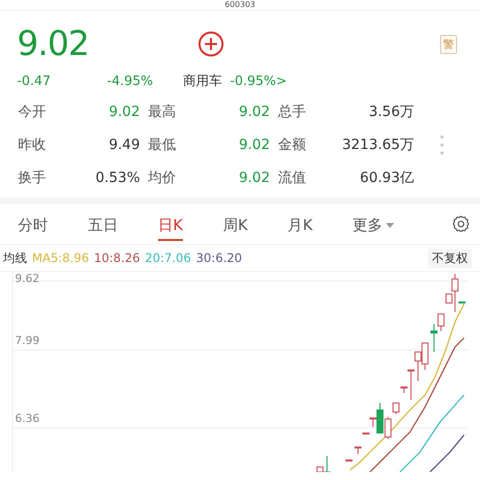  I want to click on stat-label: 今开, so click(32, 112).